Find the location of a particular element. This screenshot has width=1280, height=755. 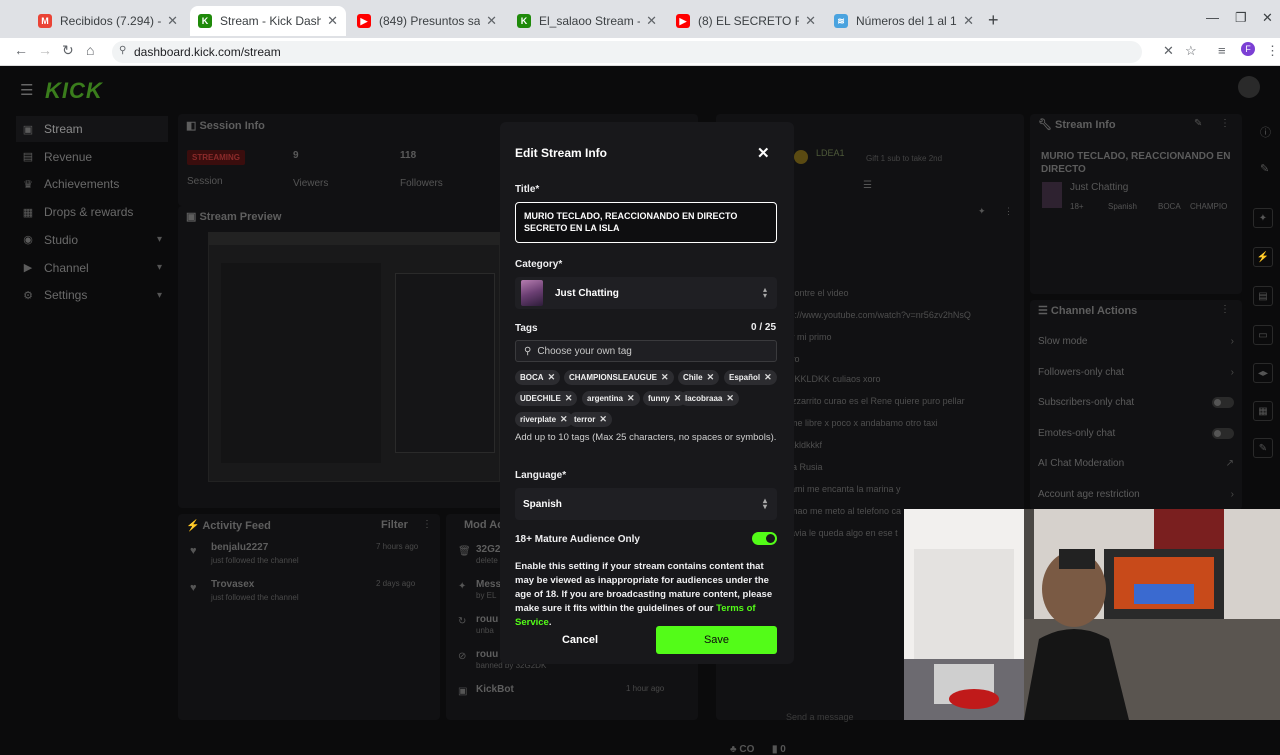

sliders-icon: ☰ is located at coordinates (1044, 311).